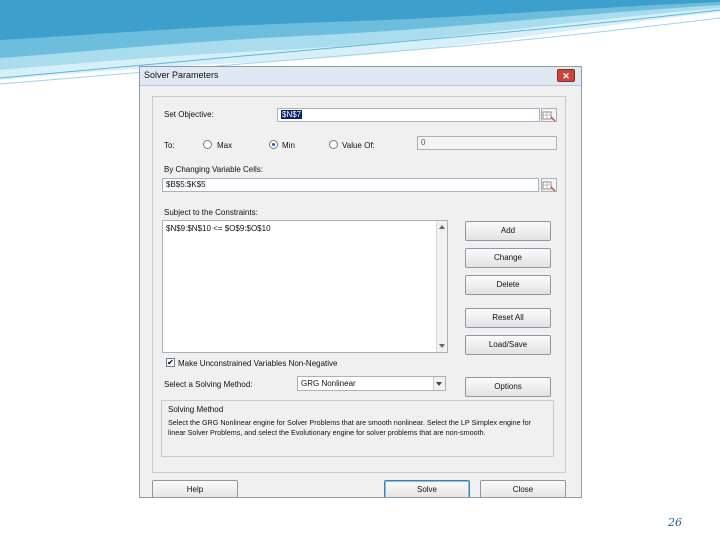  Describe the element at coordinates (292, 114) in the screenshot. I see `objective-value: $N$7` at that location.